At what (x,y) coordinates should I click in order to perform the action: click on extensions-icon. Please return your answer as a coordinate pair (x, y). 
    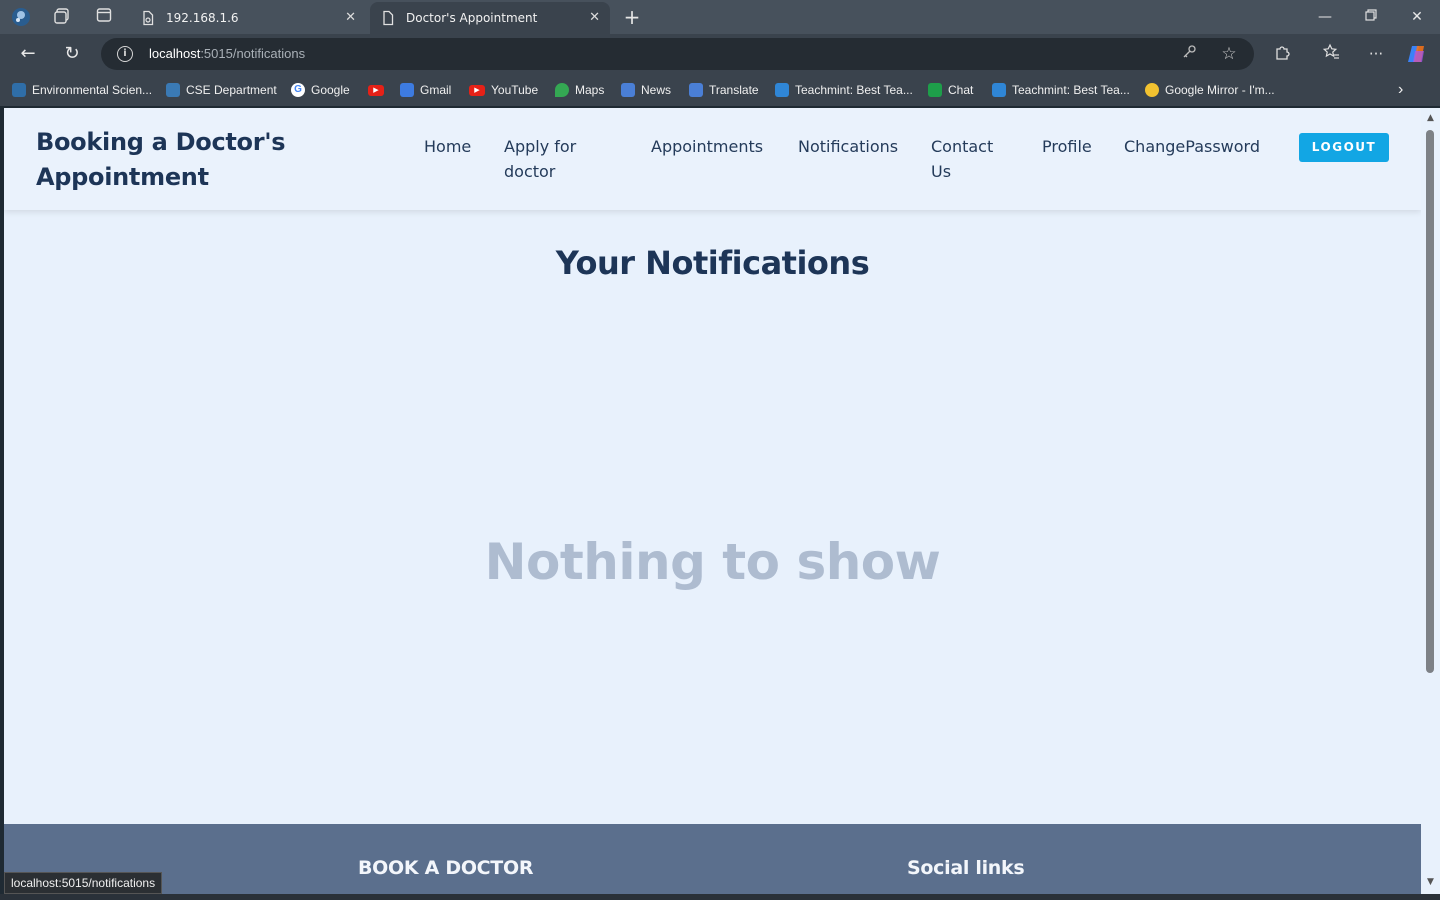
    Looking at the image, I should click on (1283, 54).